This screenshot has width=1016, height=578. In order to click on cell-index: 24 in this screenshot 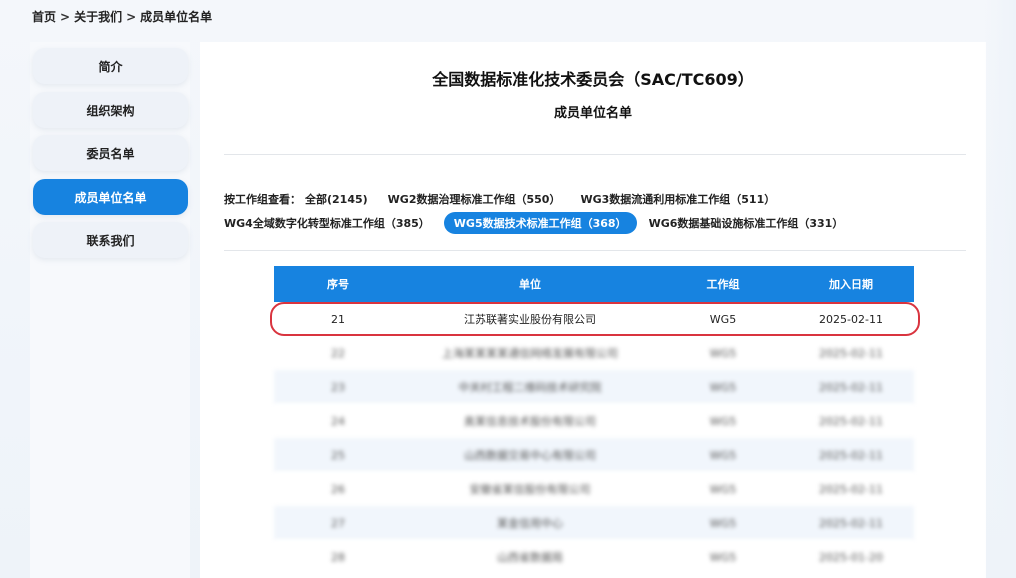, I will do `click(338, 421)`.